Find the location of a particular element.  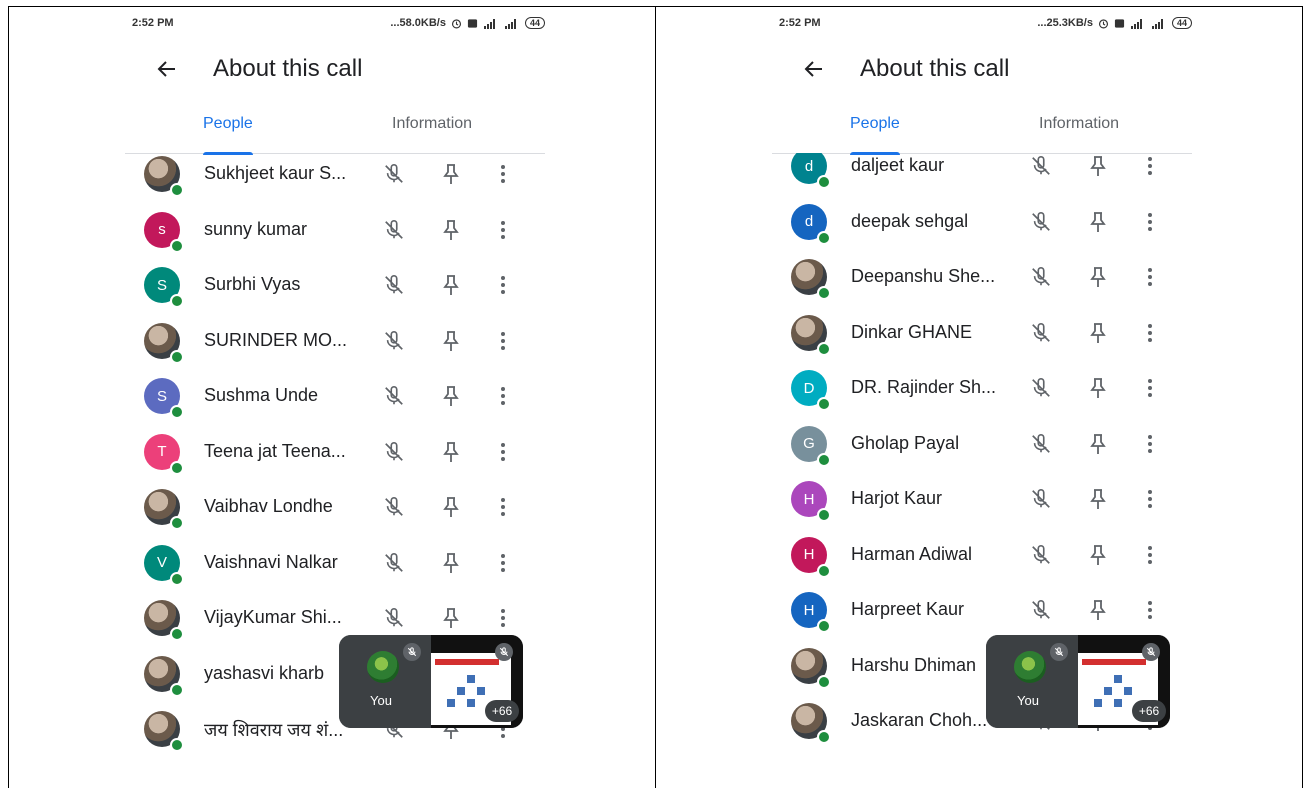

participant-row: s sunny kumar is located at coordinates (335, 230).